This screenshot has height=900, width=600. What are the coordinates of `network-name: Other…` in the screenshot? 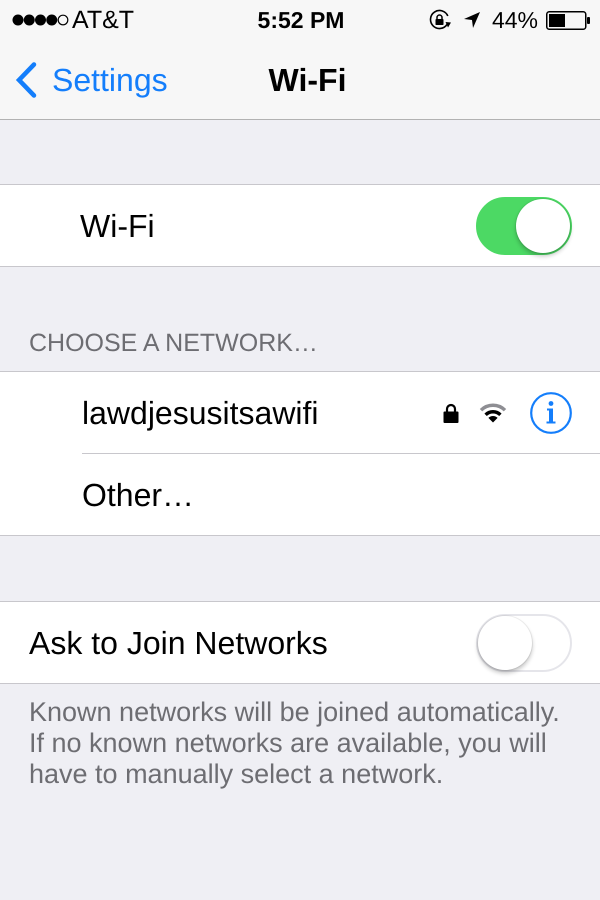 It's located at (327, 495).